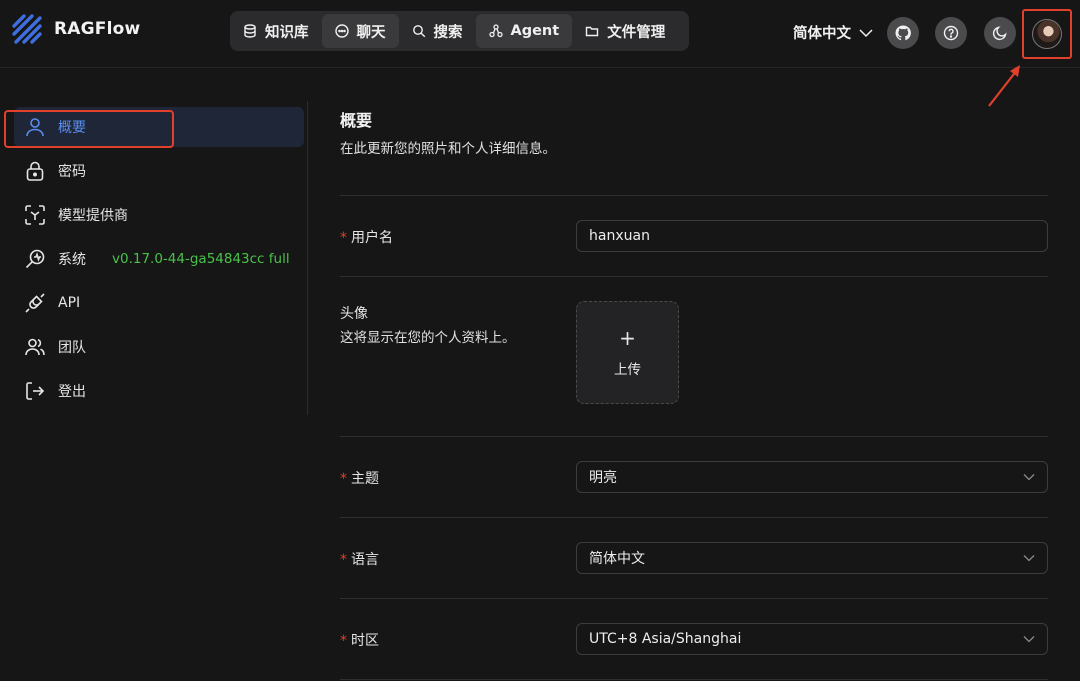  What do you see at coordinates (812, 558) in the screenshot?
I see `language-select: 简体中文` at bounding box center [812, 558].